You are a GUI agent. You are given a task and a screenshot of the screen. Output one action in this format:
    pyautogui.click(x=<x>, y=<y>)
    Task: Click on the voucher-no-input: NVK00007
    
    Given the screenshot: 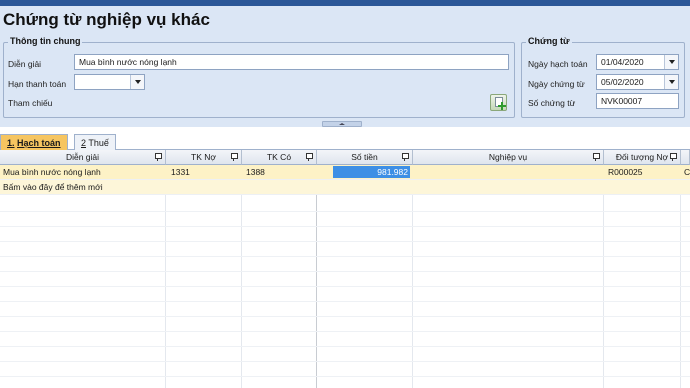 What is the action you would take?
    pyautogui.click(x=637, y=101)
    